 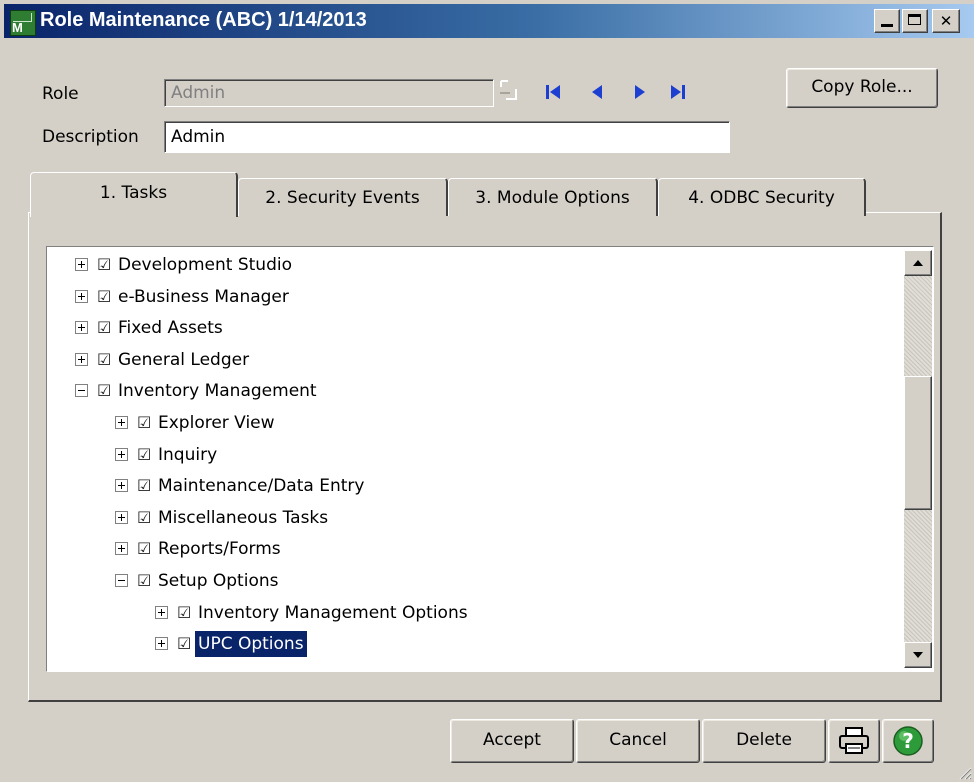 I want to click on description-field: Admin, so click(x=447, y=137).